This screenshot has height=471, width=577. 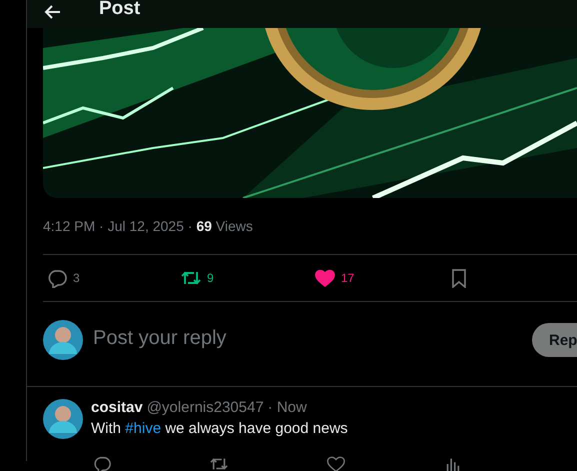 What do you see at coordinates (148, 226) in the screenshot?
I see `post-timestamp: 4:12 PM · Jul 12, 2025 · 69 Views` at bounding box center [148, 226].